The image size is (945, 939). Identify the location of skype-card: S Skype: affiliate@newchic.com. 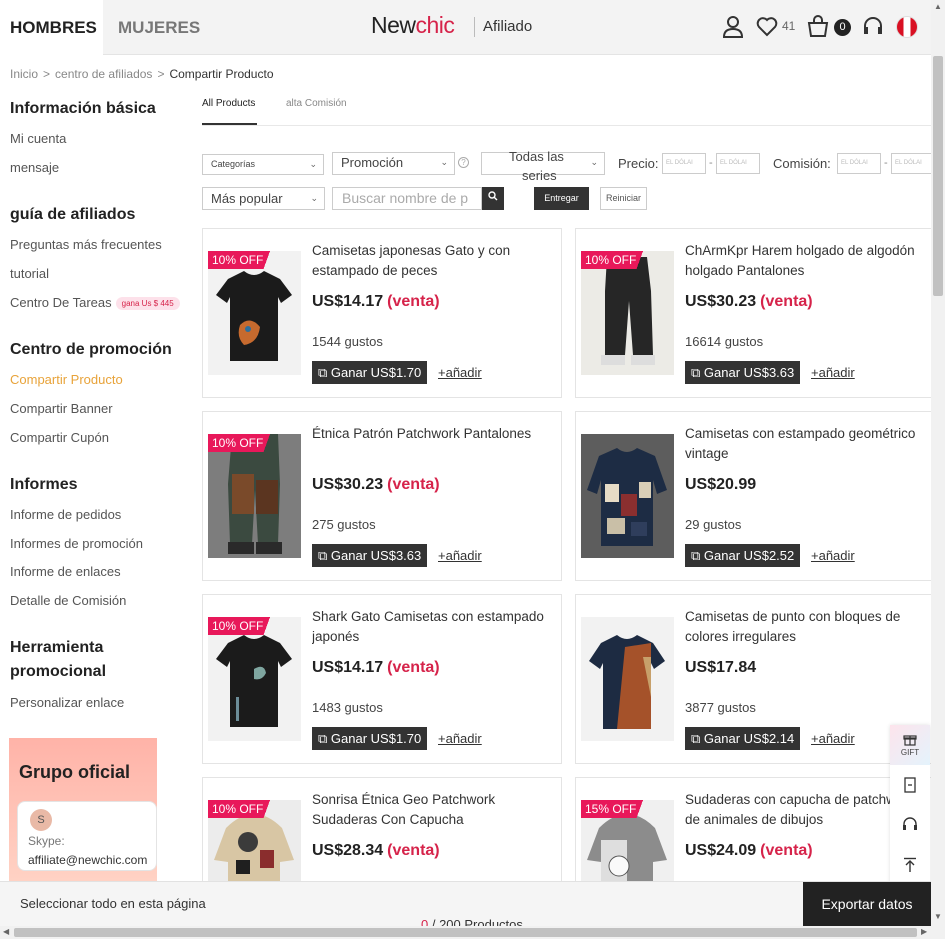
(87, 836).